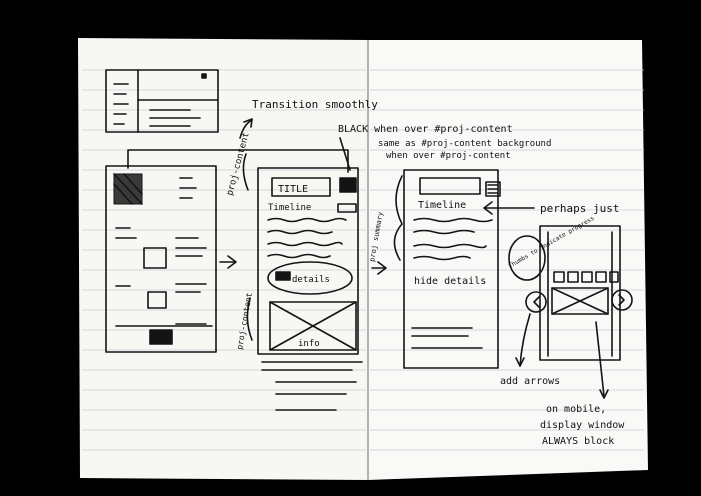  Describe the element at coordinates (315, 104) in the screenshot. I see `note-transition: Transition smoothly` at that location.